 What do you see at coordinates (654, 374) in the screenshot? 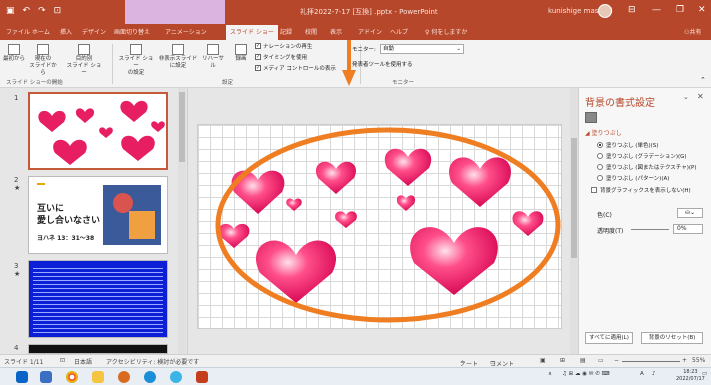
I see `tray-volume-icon: ♪` at bounding box center [654, 374].